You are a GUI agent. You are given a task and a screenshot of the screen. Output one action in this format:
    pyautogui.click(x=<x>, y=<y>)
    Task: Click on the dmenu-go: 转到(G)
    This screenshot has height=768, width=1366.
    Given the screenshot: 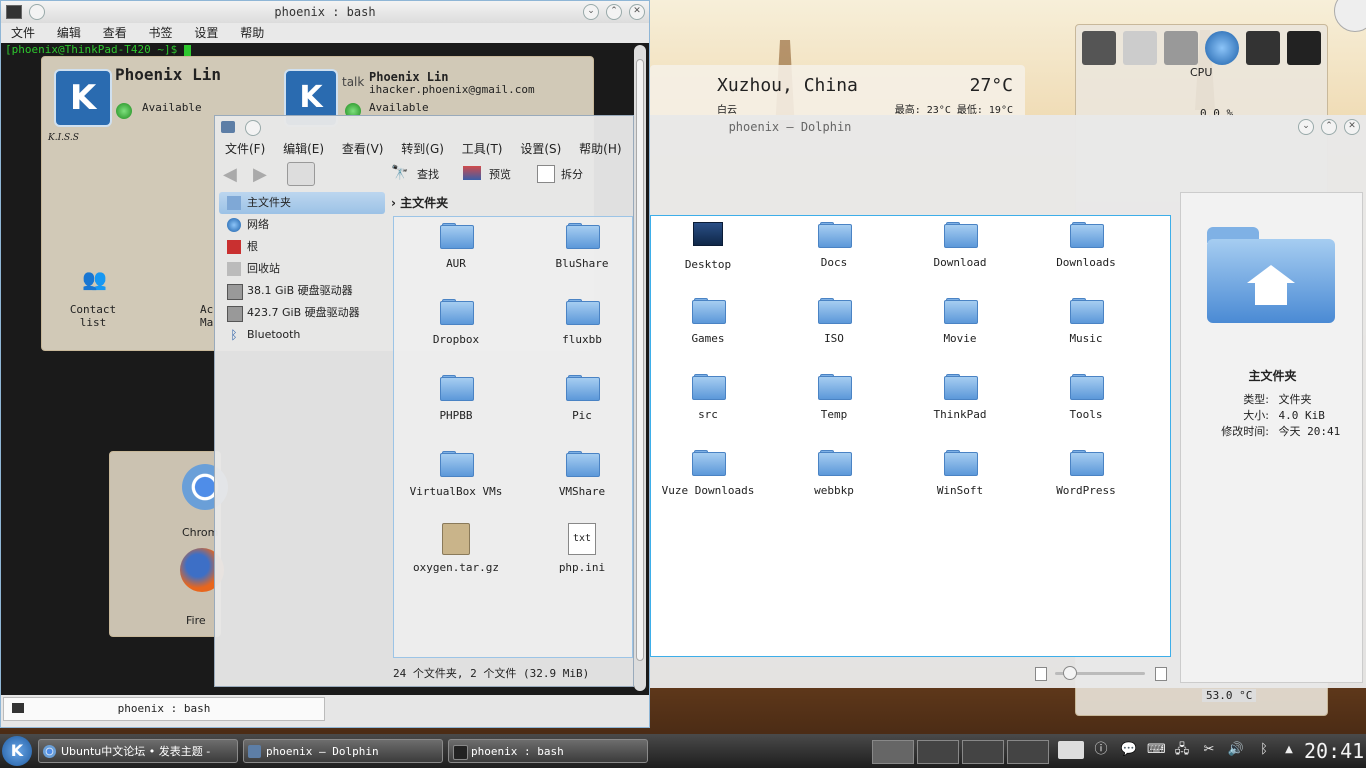 What is the action you would take?
    pyautogui.click(x=422, y=149)
    